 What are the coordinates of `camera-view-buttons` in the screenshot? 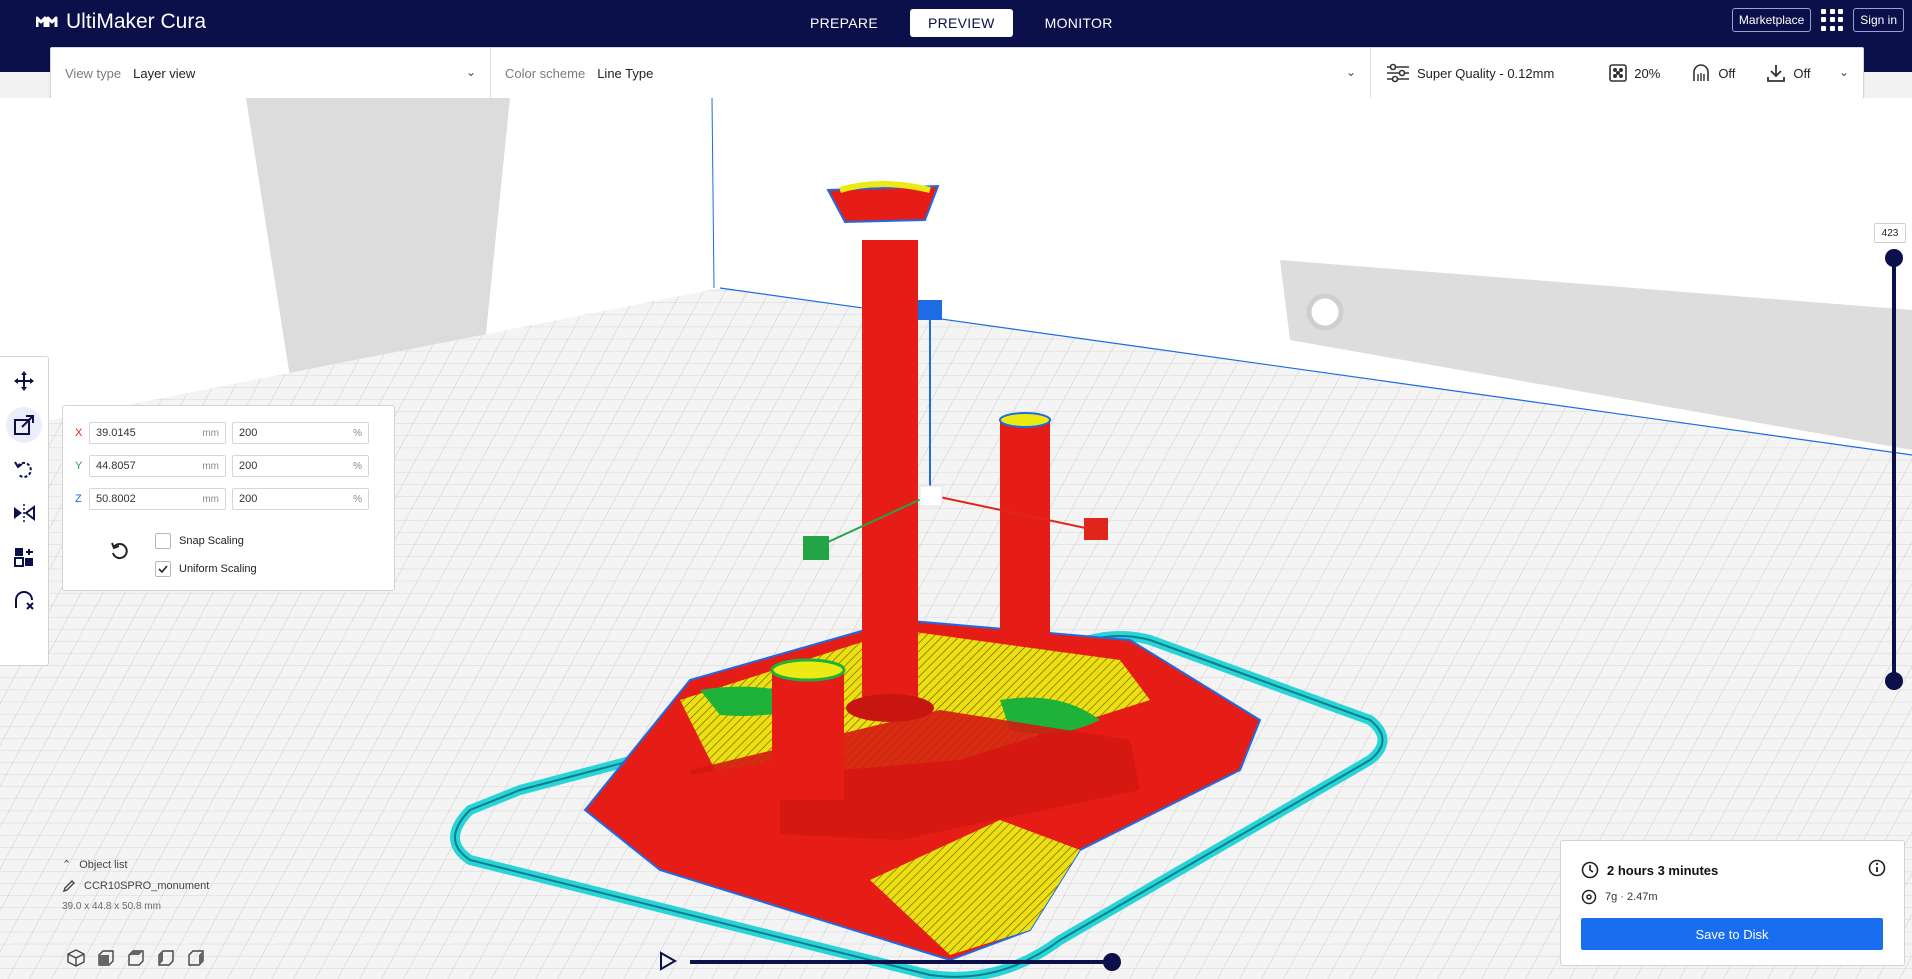 It's located at (136, 958).